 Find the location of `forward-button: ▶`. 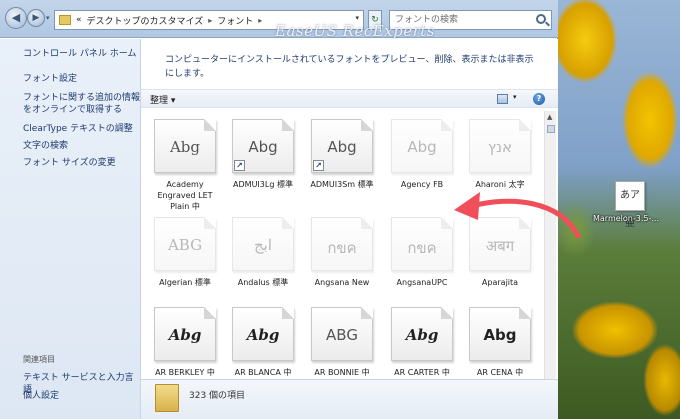

forward-button: ▶ is located at coordinates (36, 18).